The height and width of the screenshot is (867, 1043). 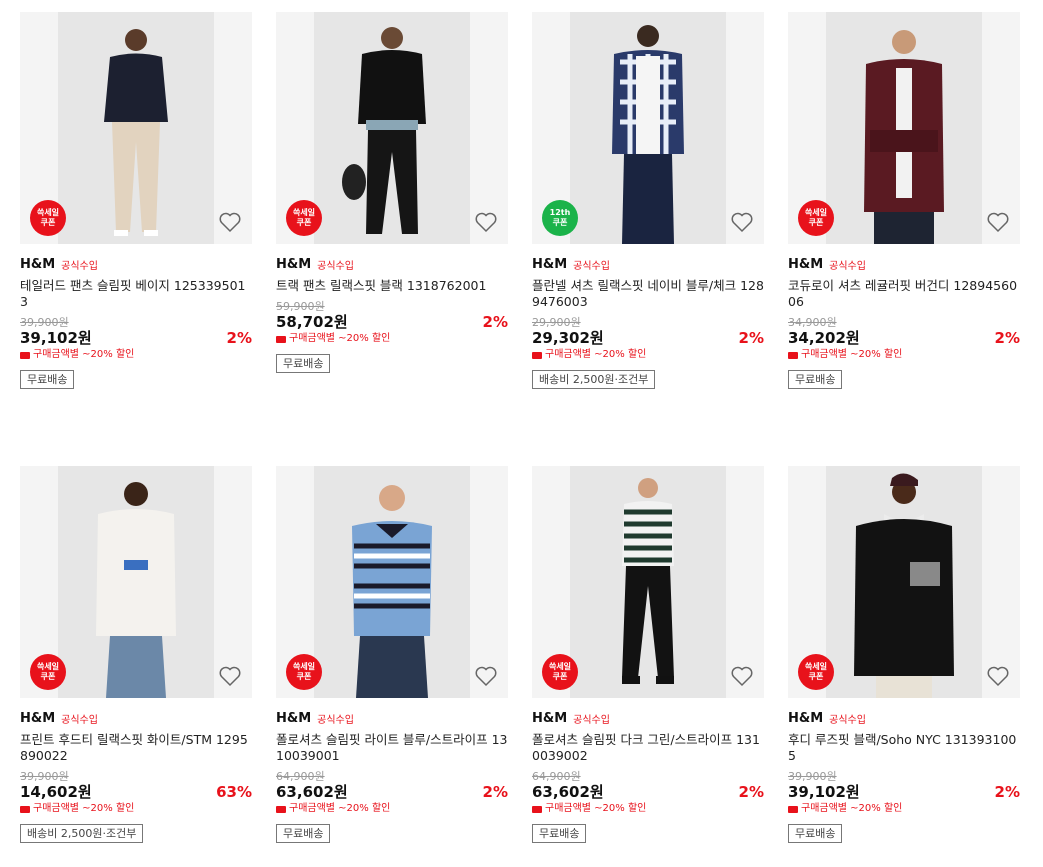 I want to click on price-row: 63,602원 2%, so click(x=648, y=792).